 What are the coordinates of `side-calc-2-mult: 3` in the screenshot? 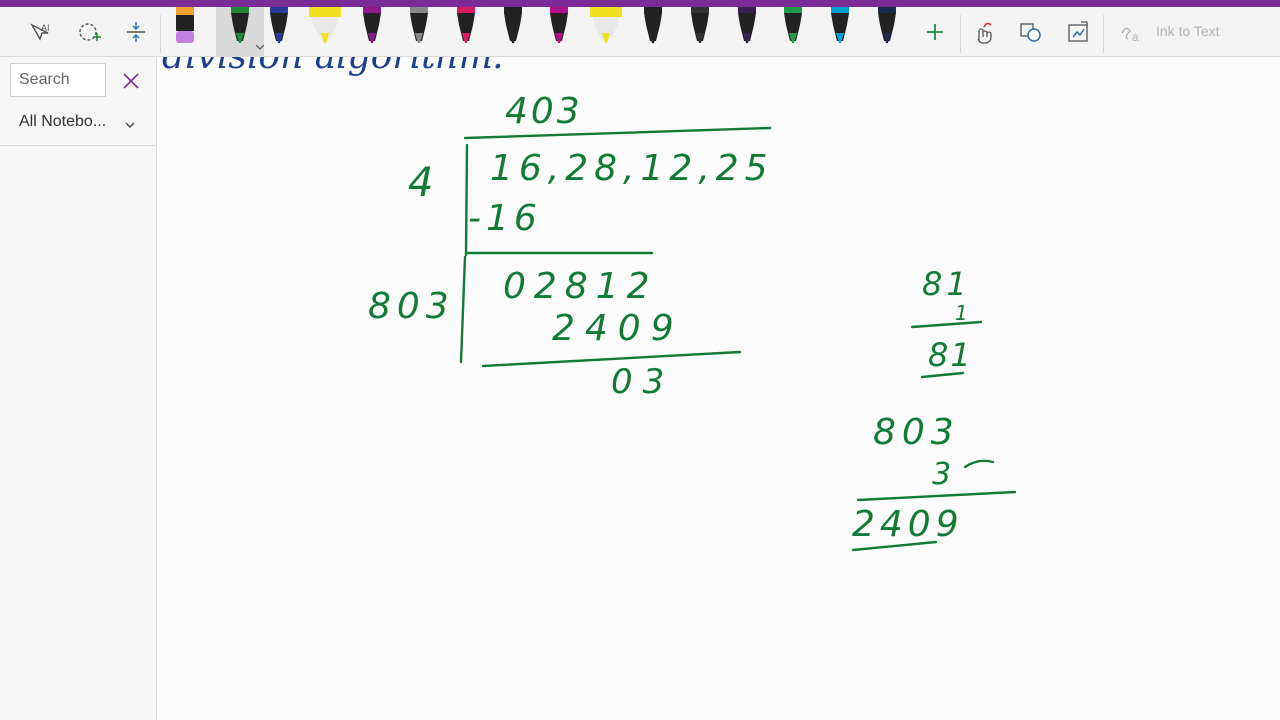 It's located at (941, 474).